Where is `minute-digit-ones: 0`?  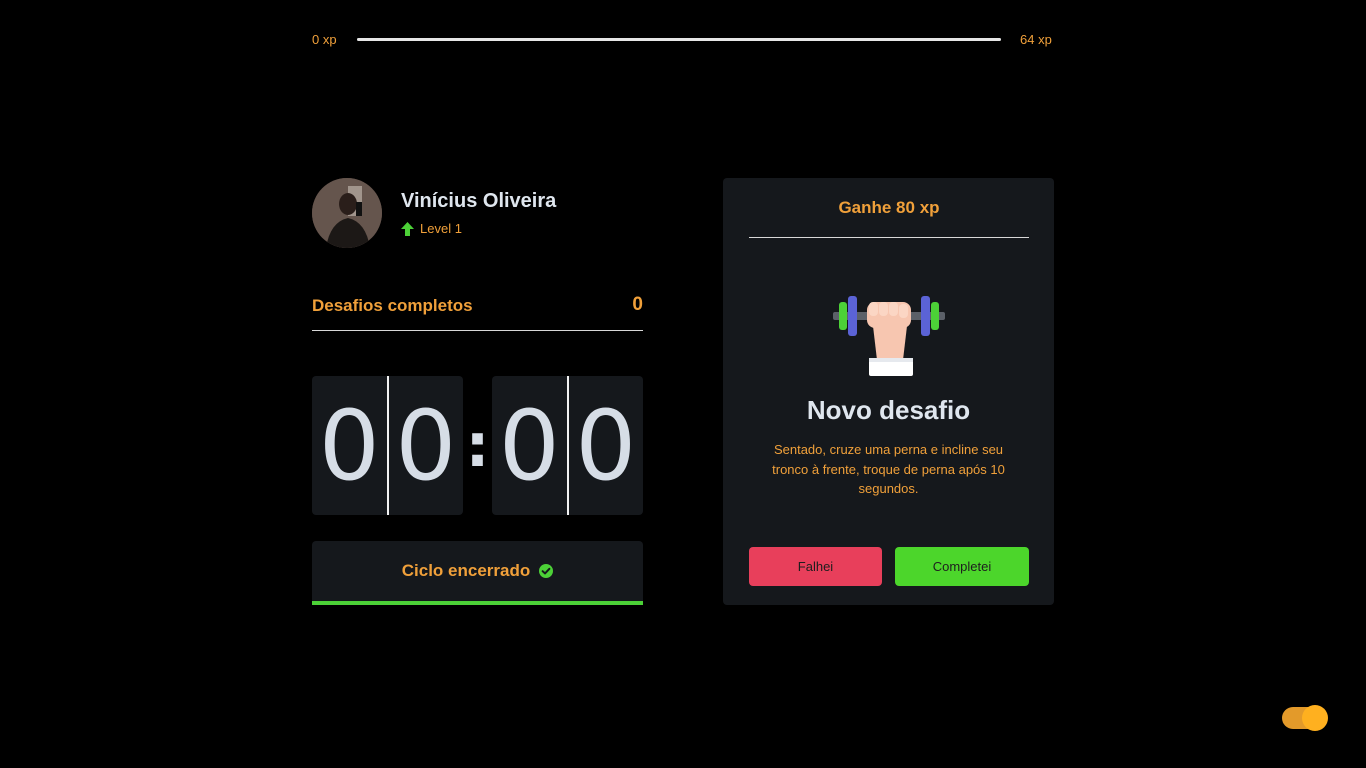
minute-digit-ones: 0 is located at coordinates (425, 445).